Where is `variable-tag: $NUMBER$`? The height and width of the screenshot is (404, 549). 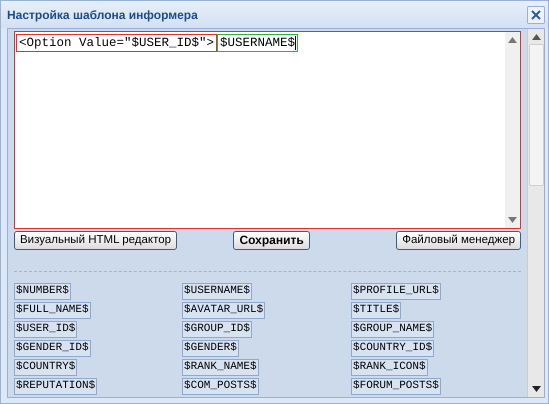 variable-tag: $NUMBER$ is located at coordinates (42, 291).